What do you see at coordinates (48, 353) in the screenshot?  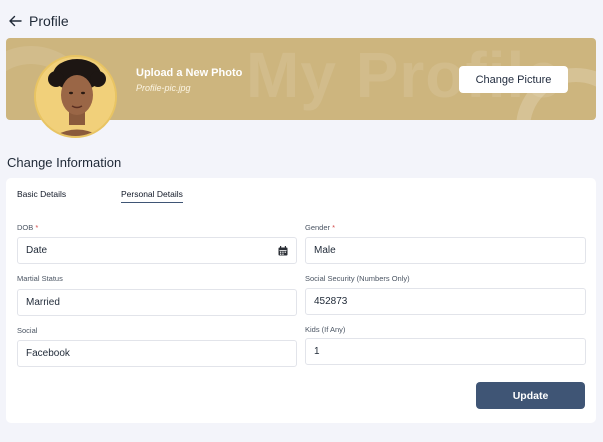 I see `social-value: Facebook` at bounding box center [48, 353].